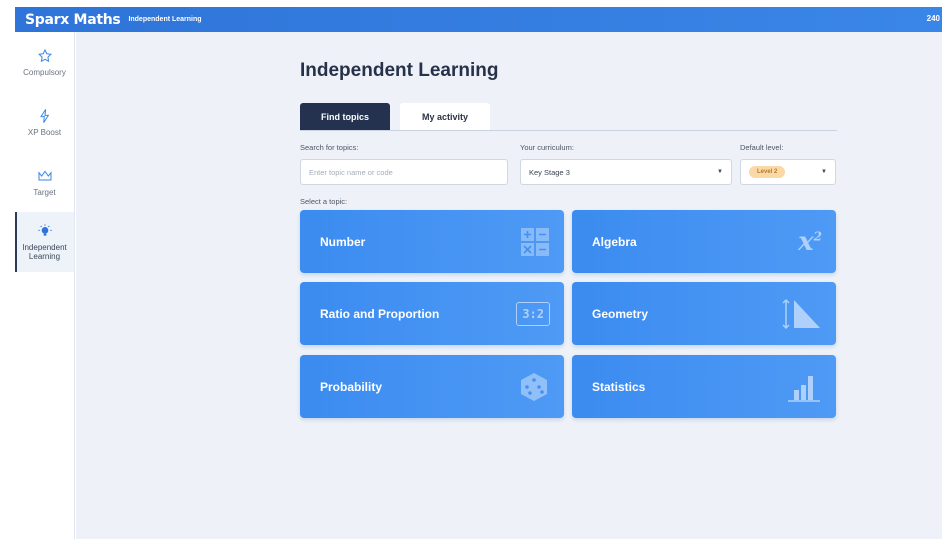 This screenshot has width=942, height=539. What do you see at coordinates (44, 182) in the screenshot?
I see `sidebar-item-target: Target` at bounding box center [44, 182].